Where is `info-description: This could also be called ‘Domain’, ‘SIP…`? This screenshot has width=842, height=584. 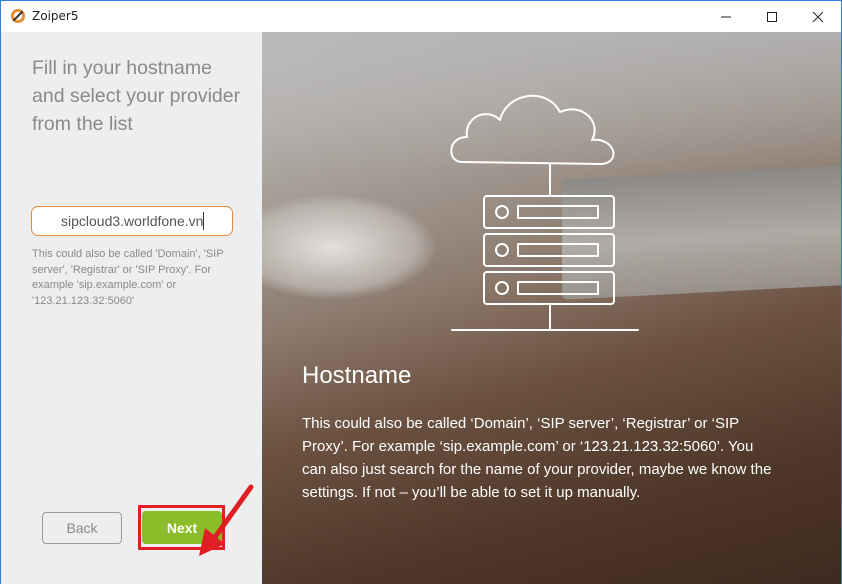 info-description: This could also be called ‘Domain’, ‘SIP… is located at coordinates (537, 458).